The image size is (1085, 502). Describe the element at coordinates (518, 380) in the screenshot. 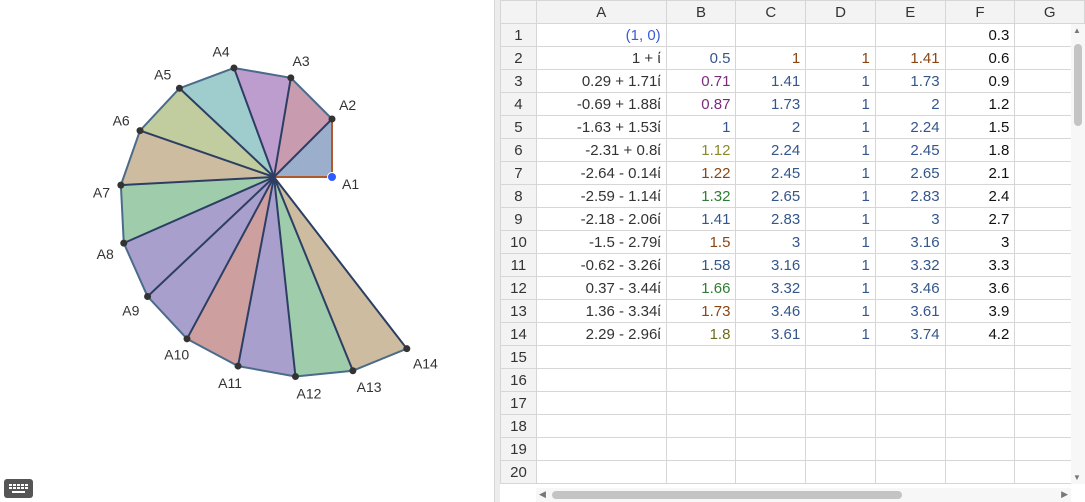

I see `row-header: 16` at that location.